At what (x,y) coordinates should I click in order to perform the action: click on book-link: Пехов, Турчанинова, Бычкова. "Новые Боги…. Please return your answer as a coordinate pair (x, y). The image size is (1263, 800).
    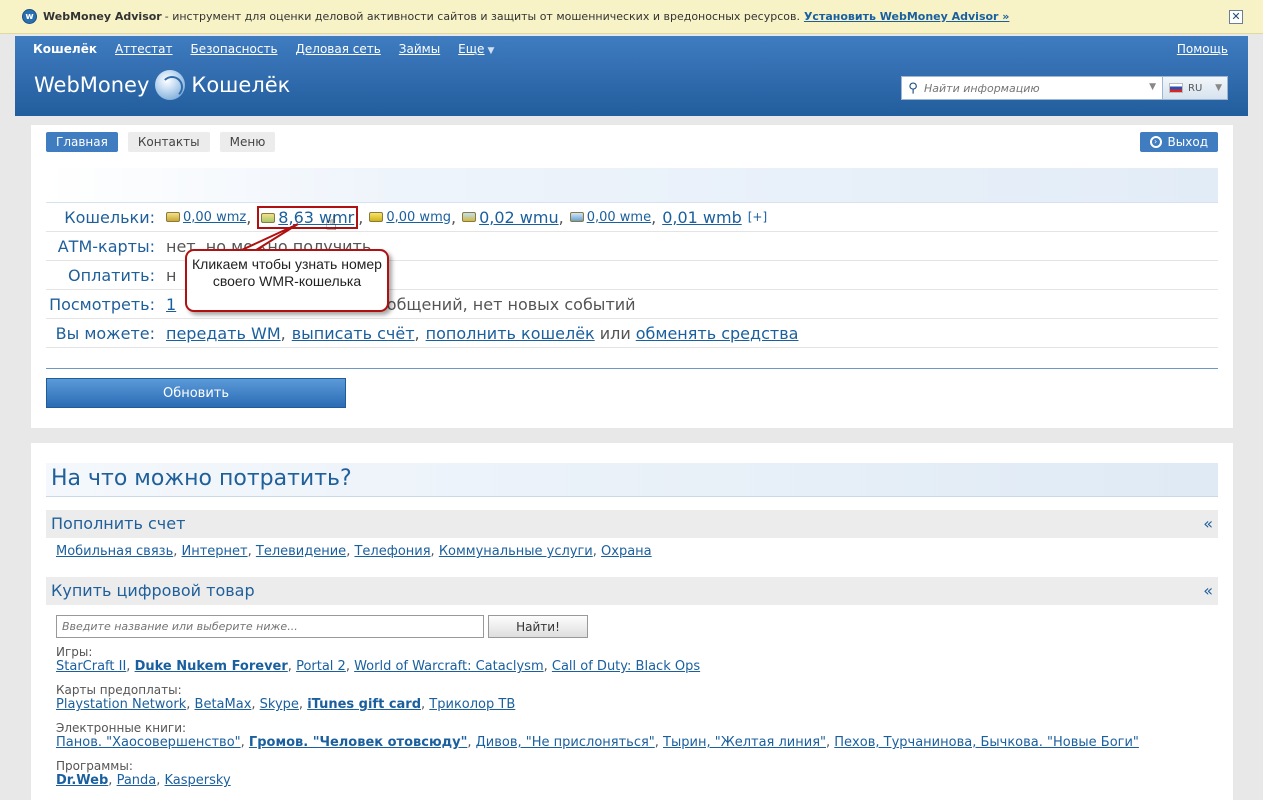
    Looking at the image, I should click on (986, 742).